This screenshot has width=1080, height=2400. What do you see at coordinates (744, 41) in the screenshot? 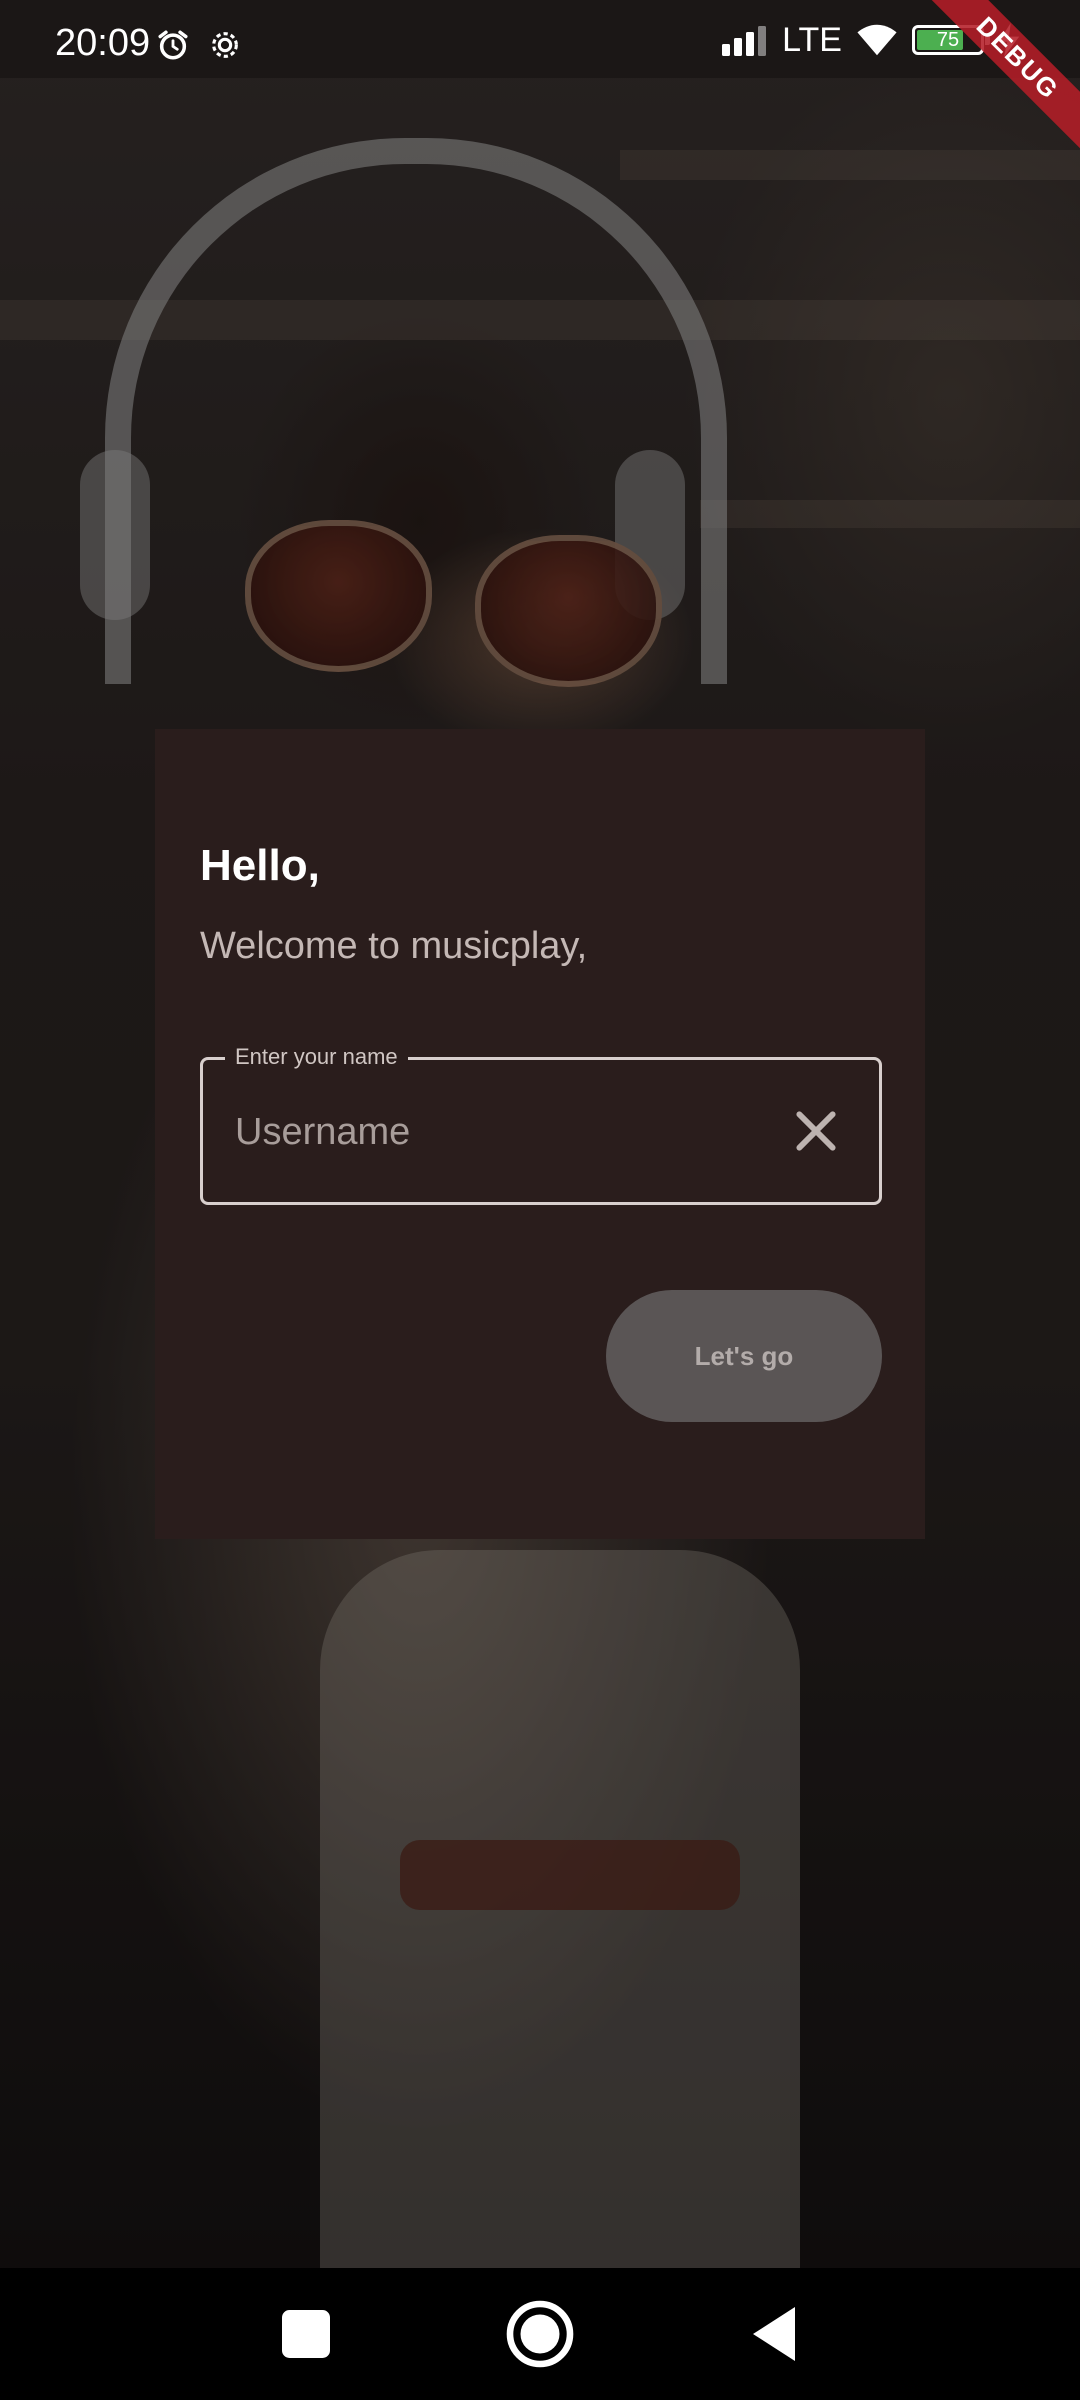
I see `signal-icon` at bounding box center [744, 41].